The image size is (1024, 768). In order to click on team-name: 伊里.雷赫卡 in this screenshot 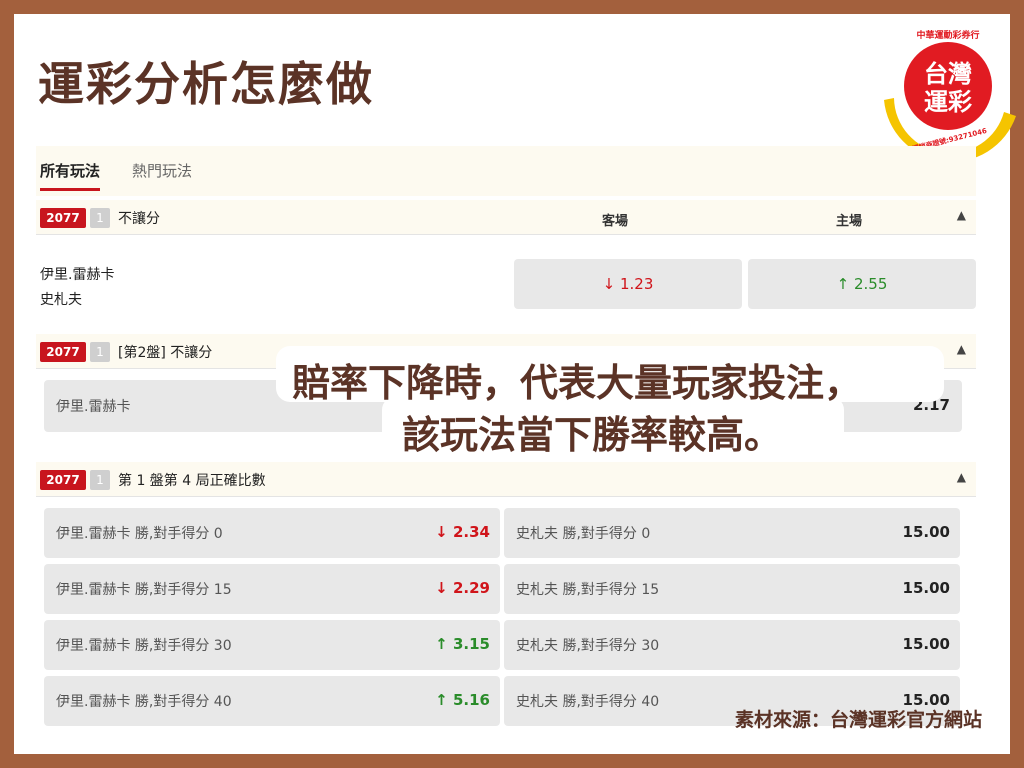, I will do `click(77, 275)`.